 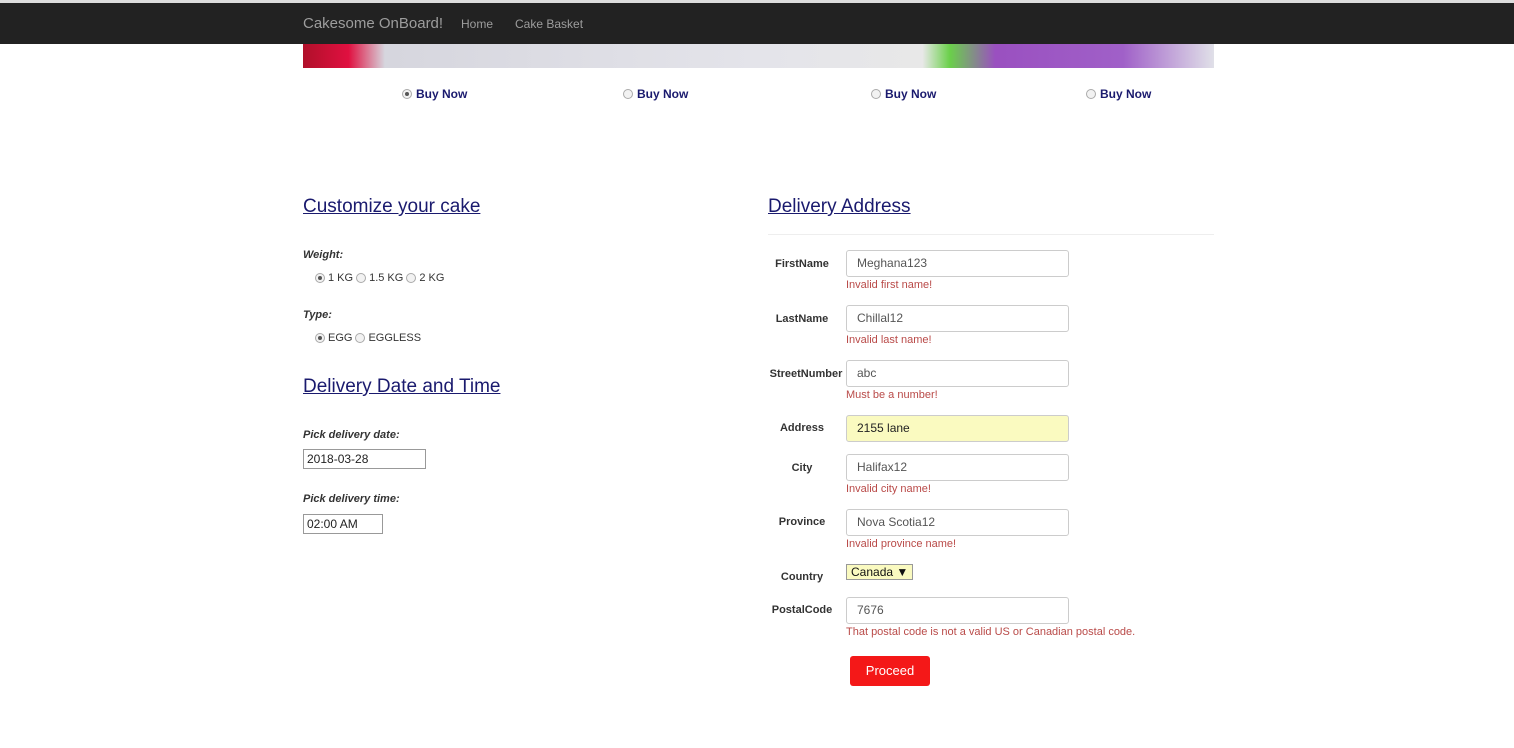 I want to click on type-options: EGG EGGLESS, so click(x=368, y=338).